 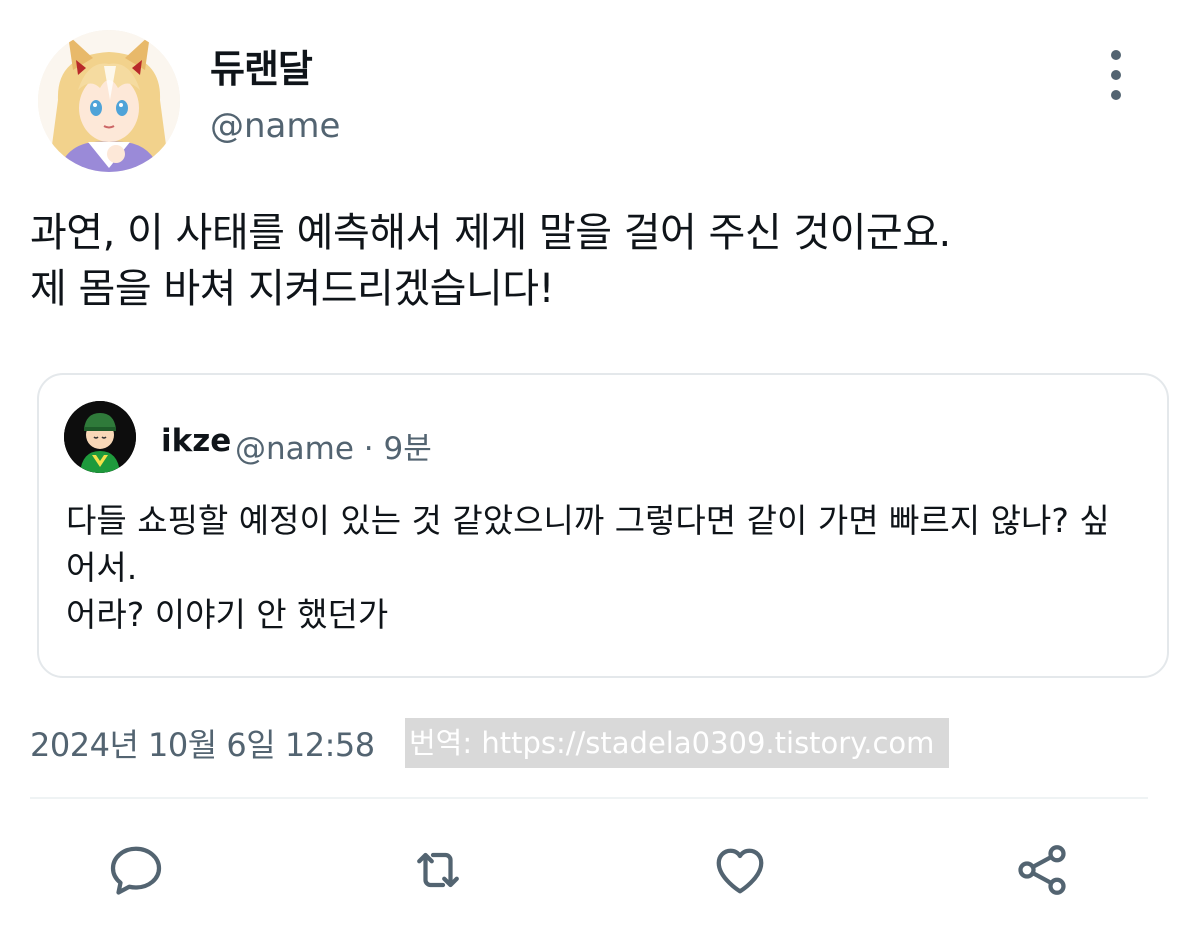 I want to click on translation-watermark: 번역: https://stadela0309.tistory.com, so click(x=677, y=743).